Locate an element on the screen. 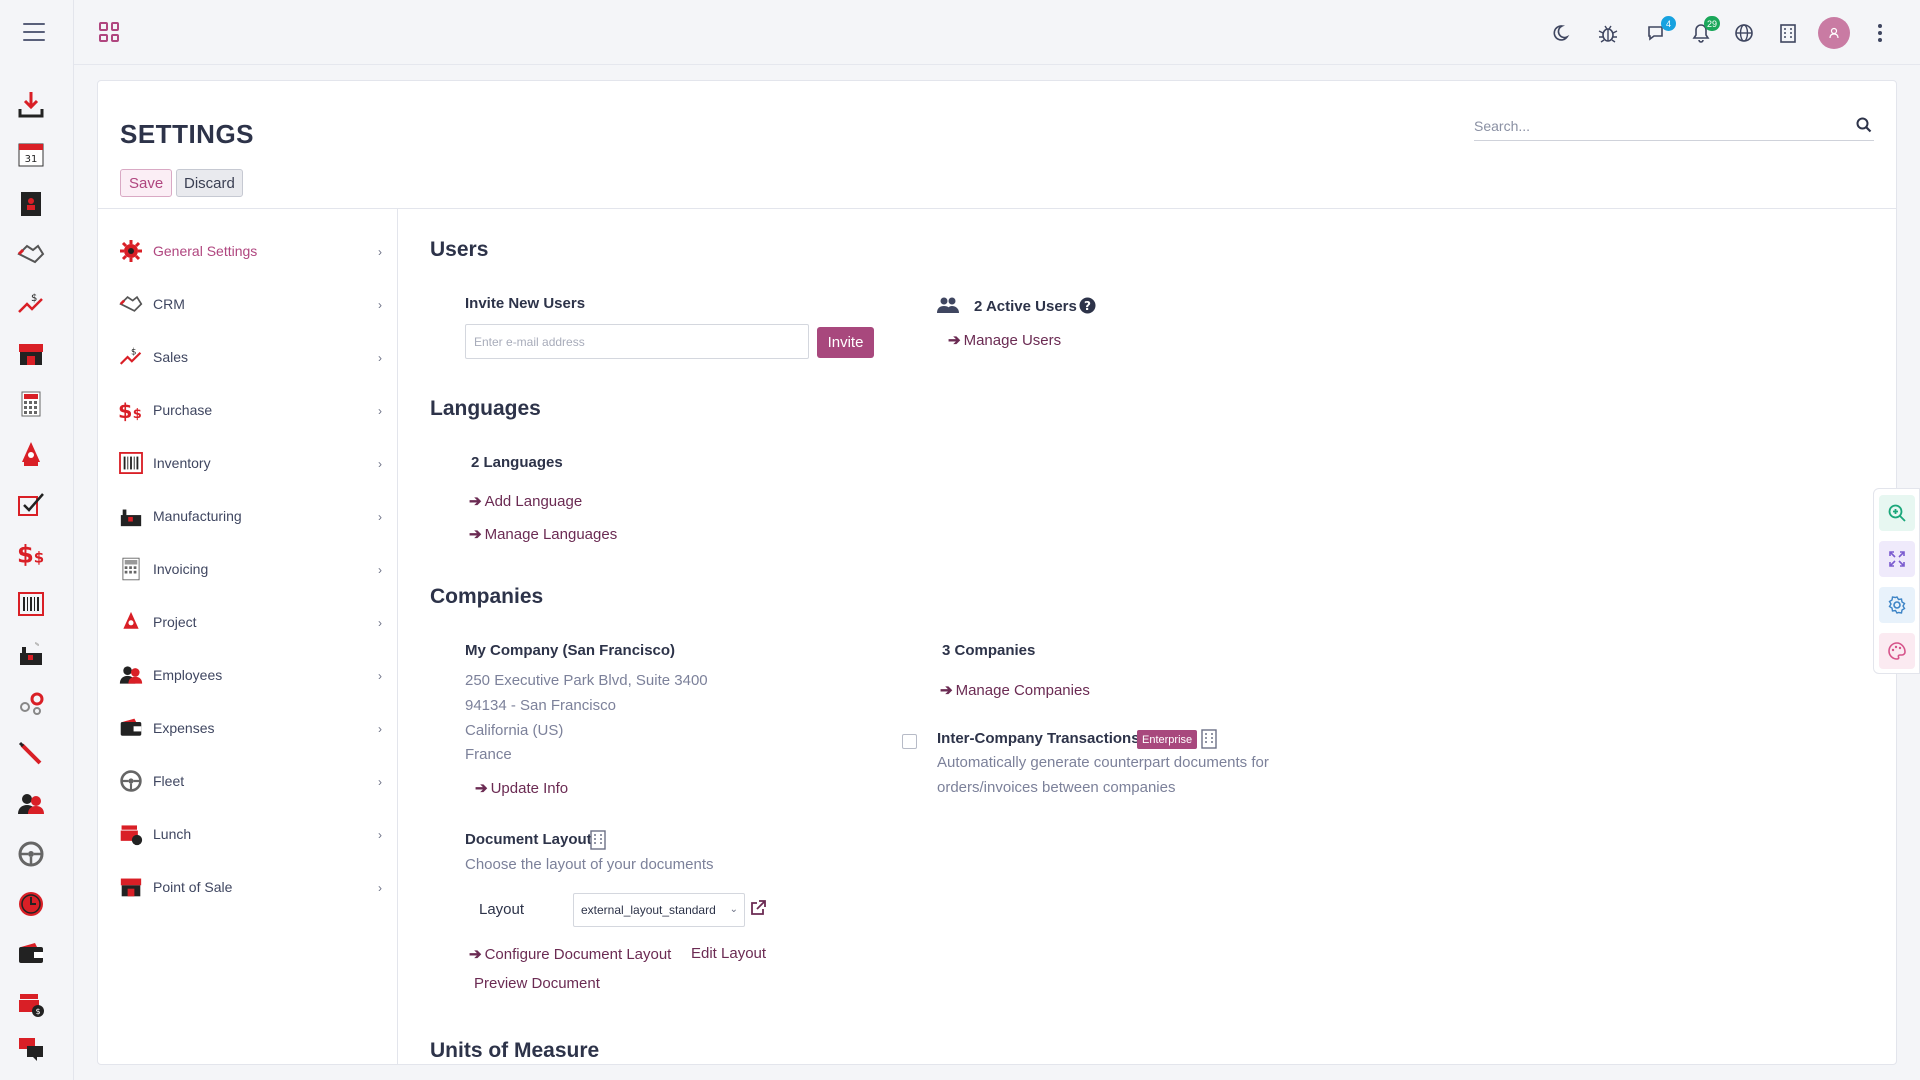 The width and height of the screenshot is (1920, 1080). knowledge-app-icon is located at coordinates (31, 754).